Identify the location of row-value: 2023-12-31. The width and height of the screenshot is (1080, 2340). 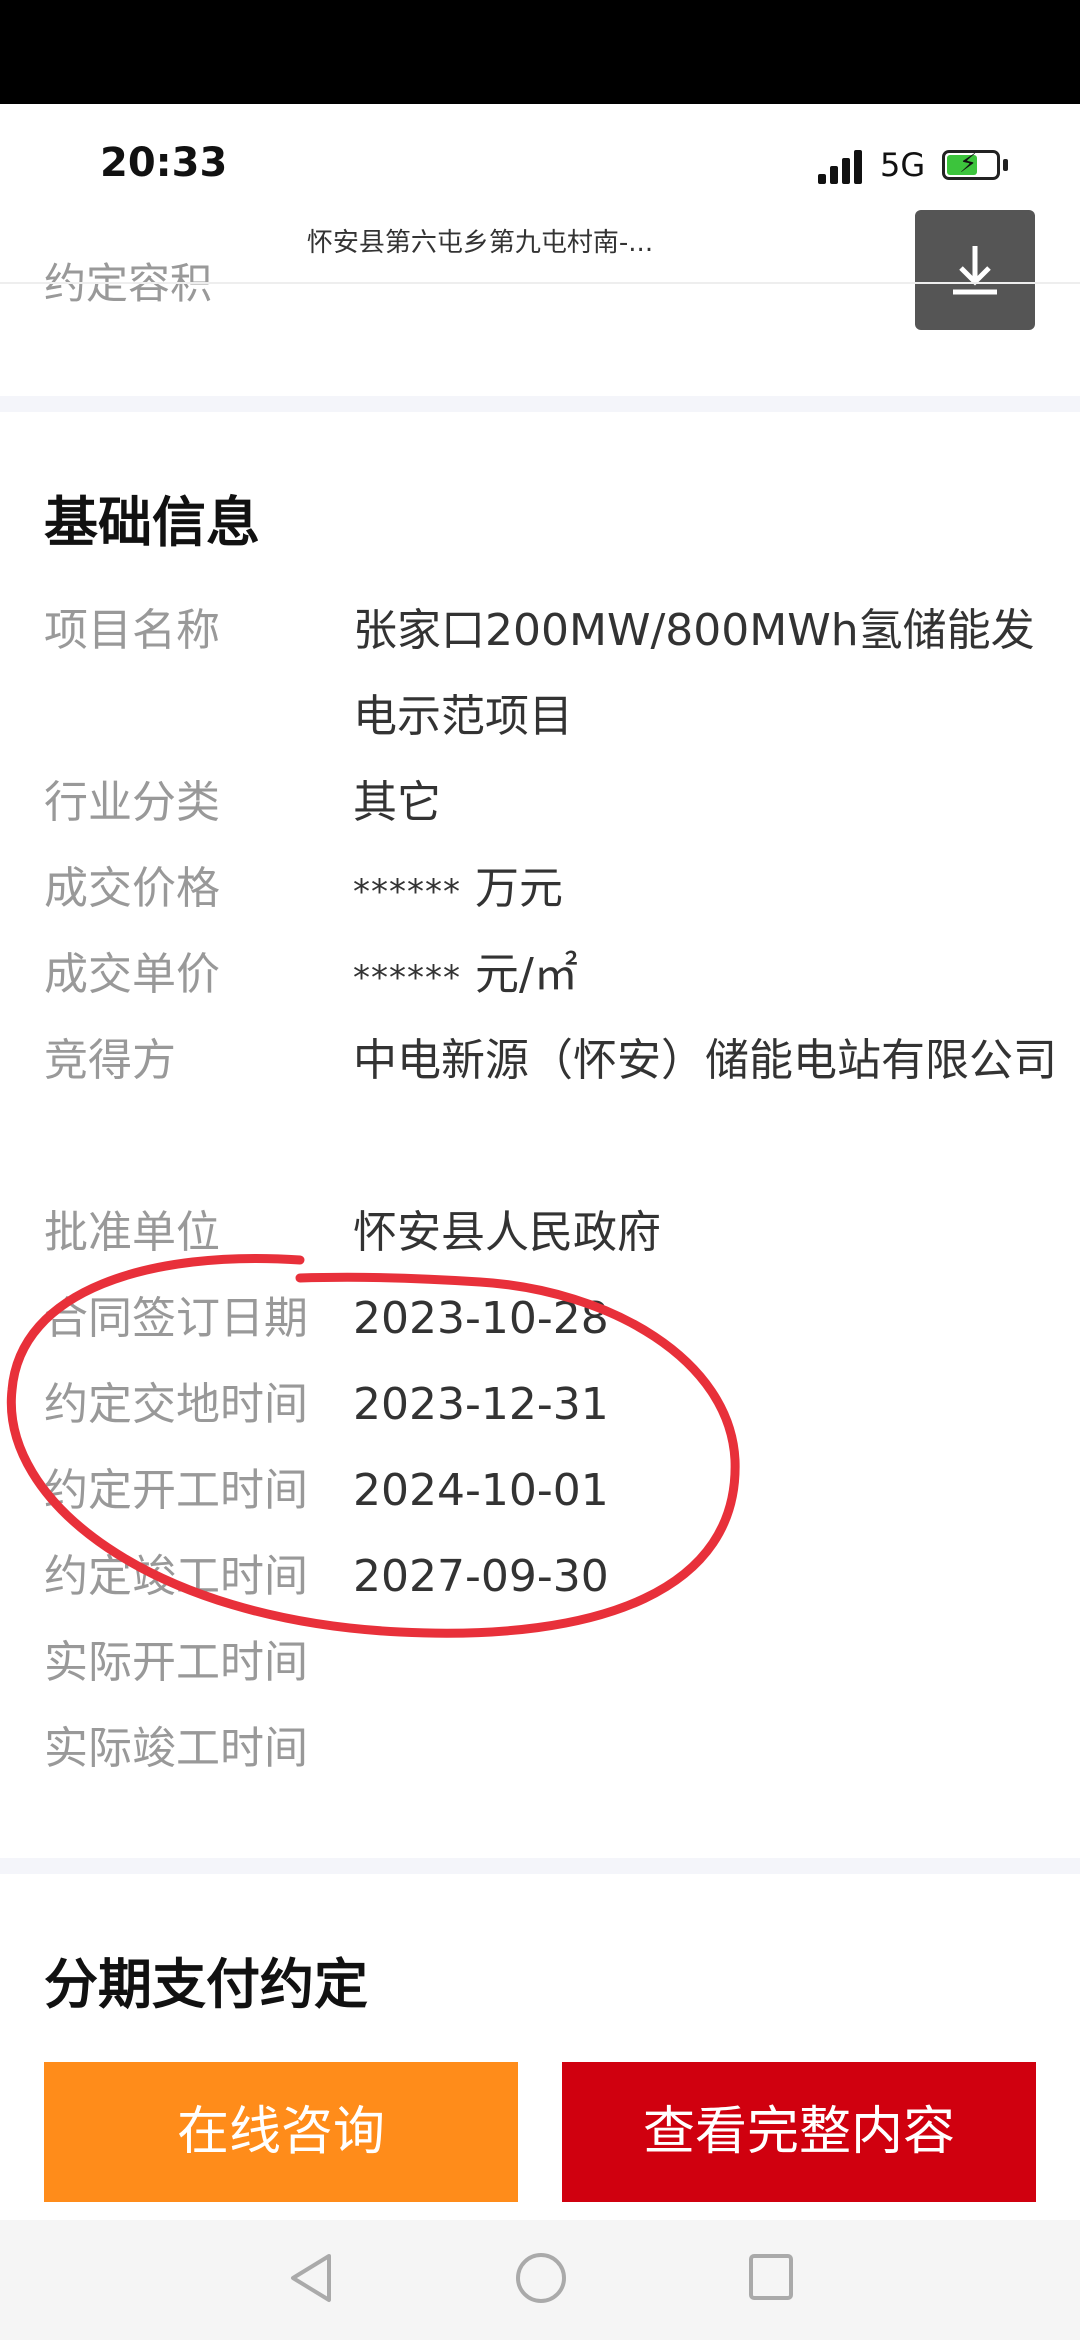
(481, 1404).